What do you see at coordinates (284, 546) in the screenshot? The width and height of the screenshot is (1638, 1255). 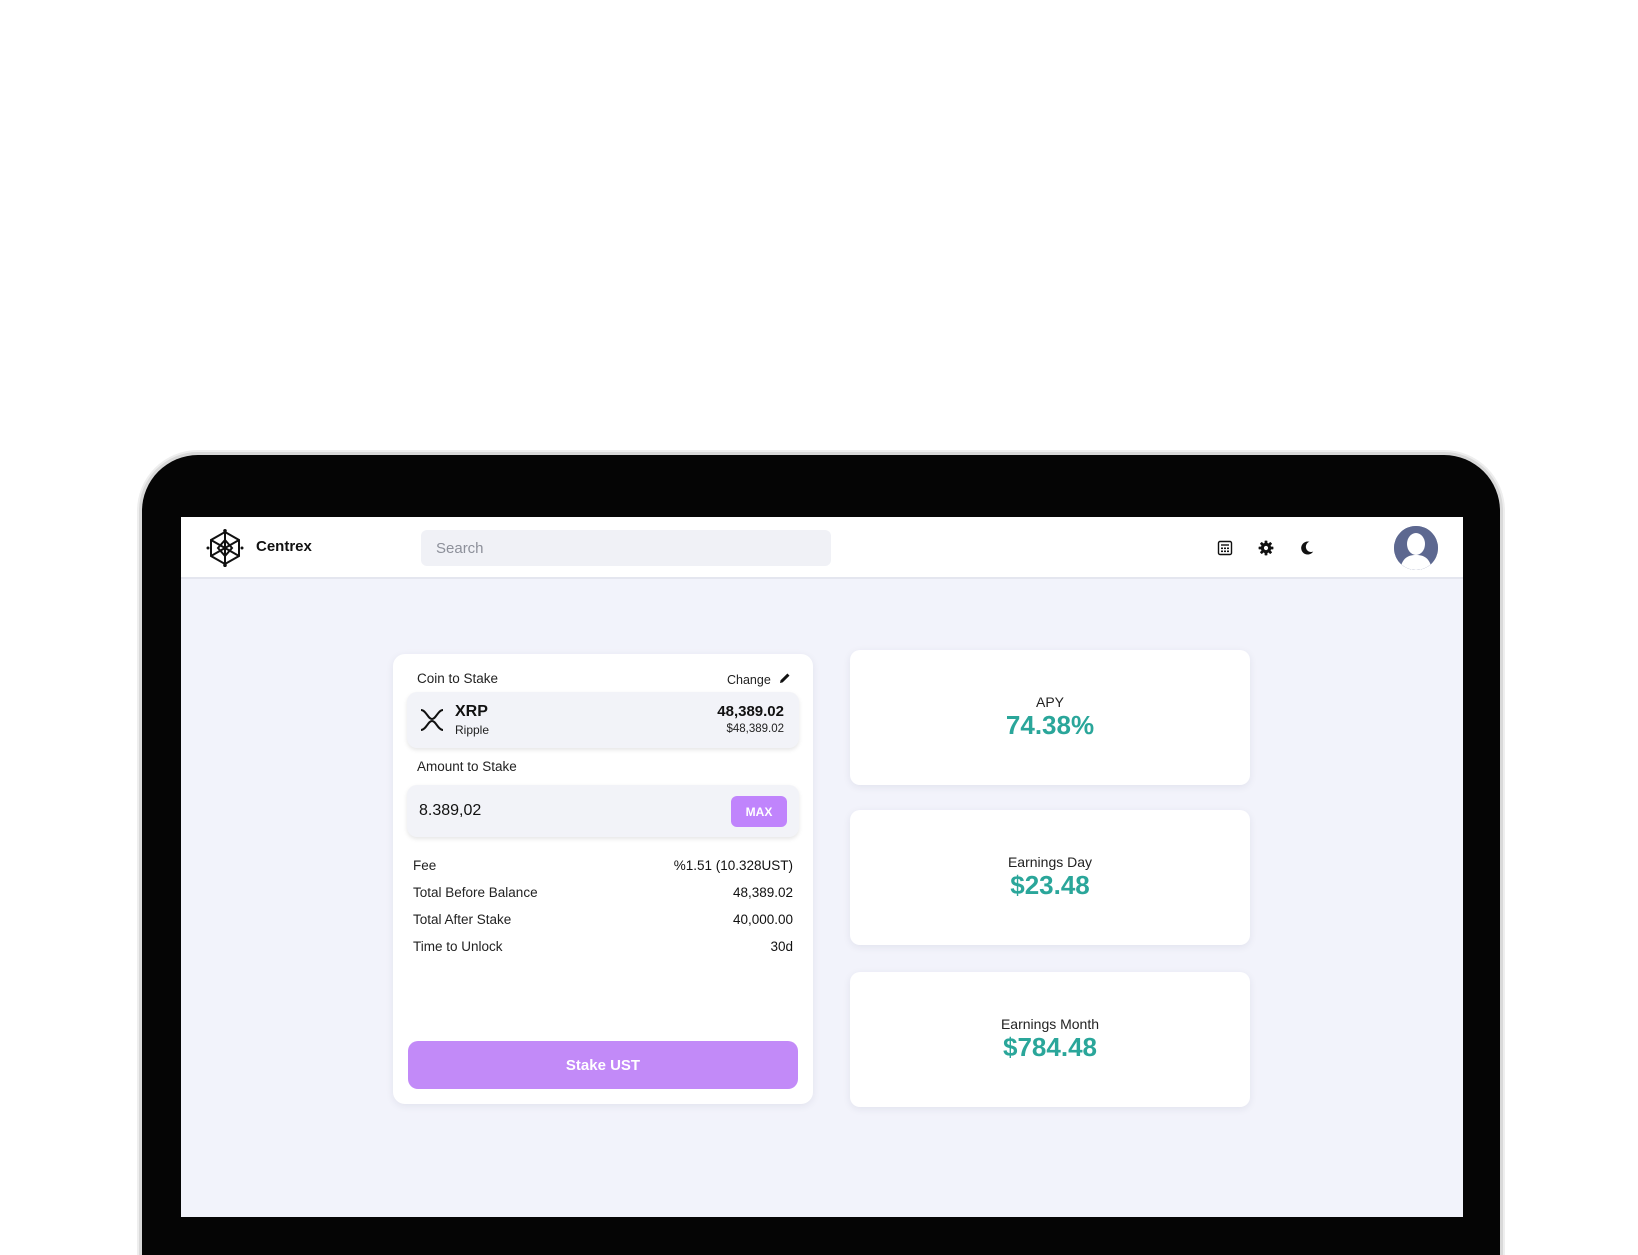 I see `brand-name: Centrex` at bounding box center [284, 546].